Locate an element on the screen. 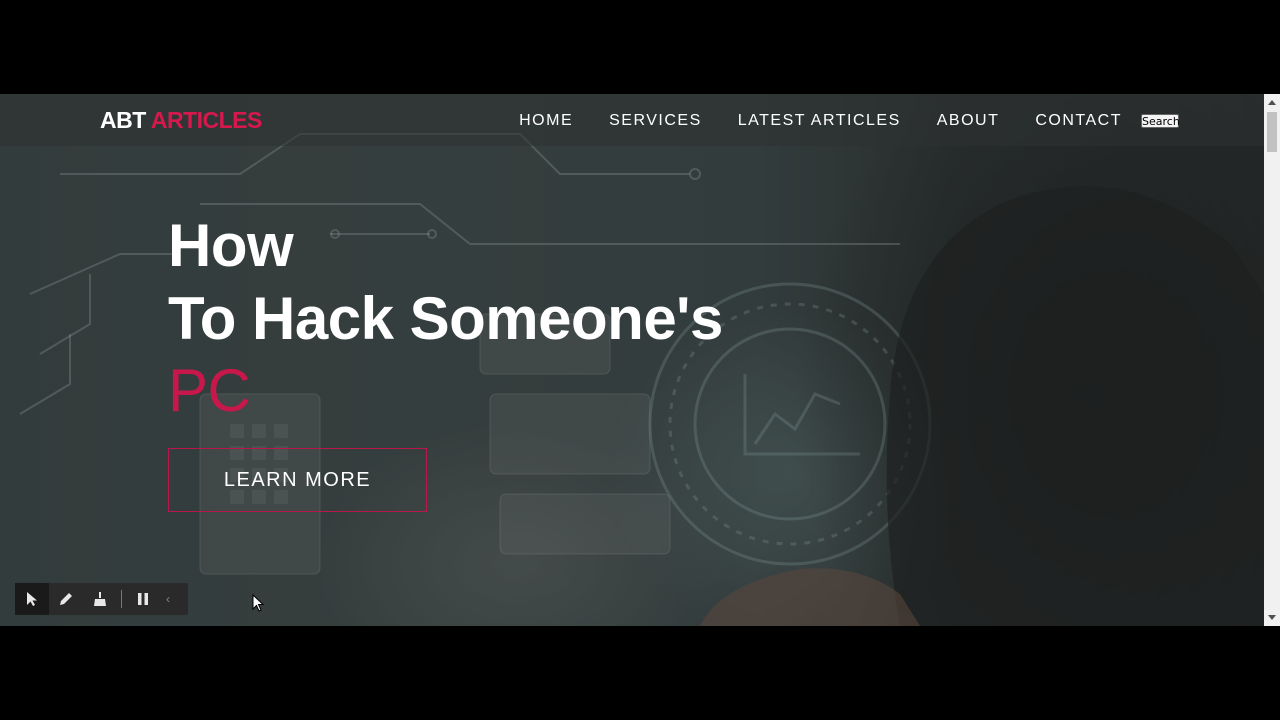  broom-icon is located at coordinates (100, 599).